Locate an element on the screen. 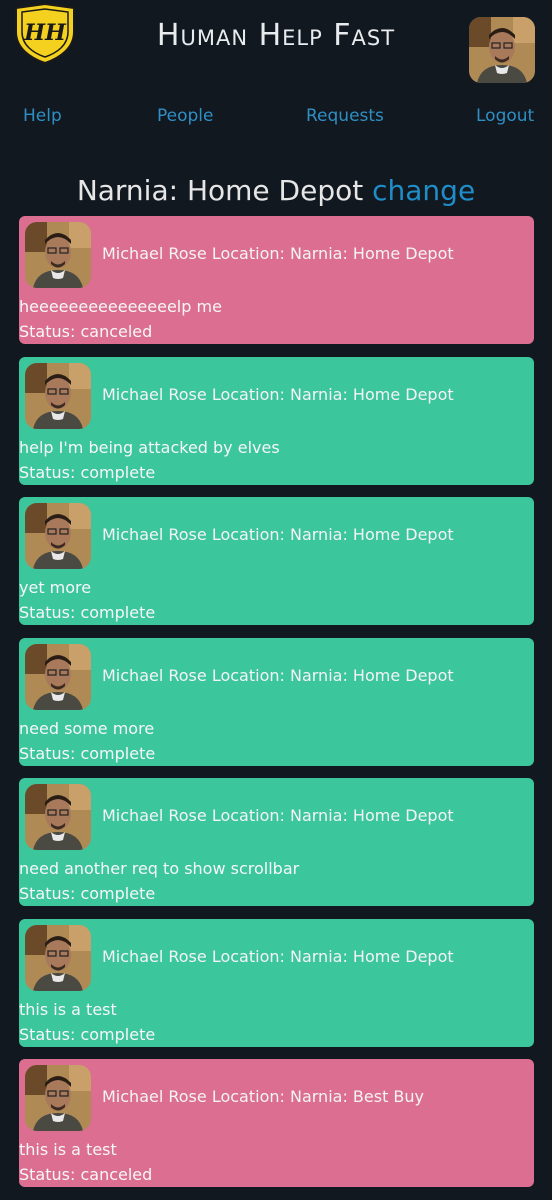  nav-logout-link: Logout is located at coordinates (505, 116).